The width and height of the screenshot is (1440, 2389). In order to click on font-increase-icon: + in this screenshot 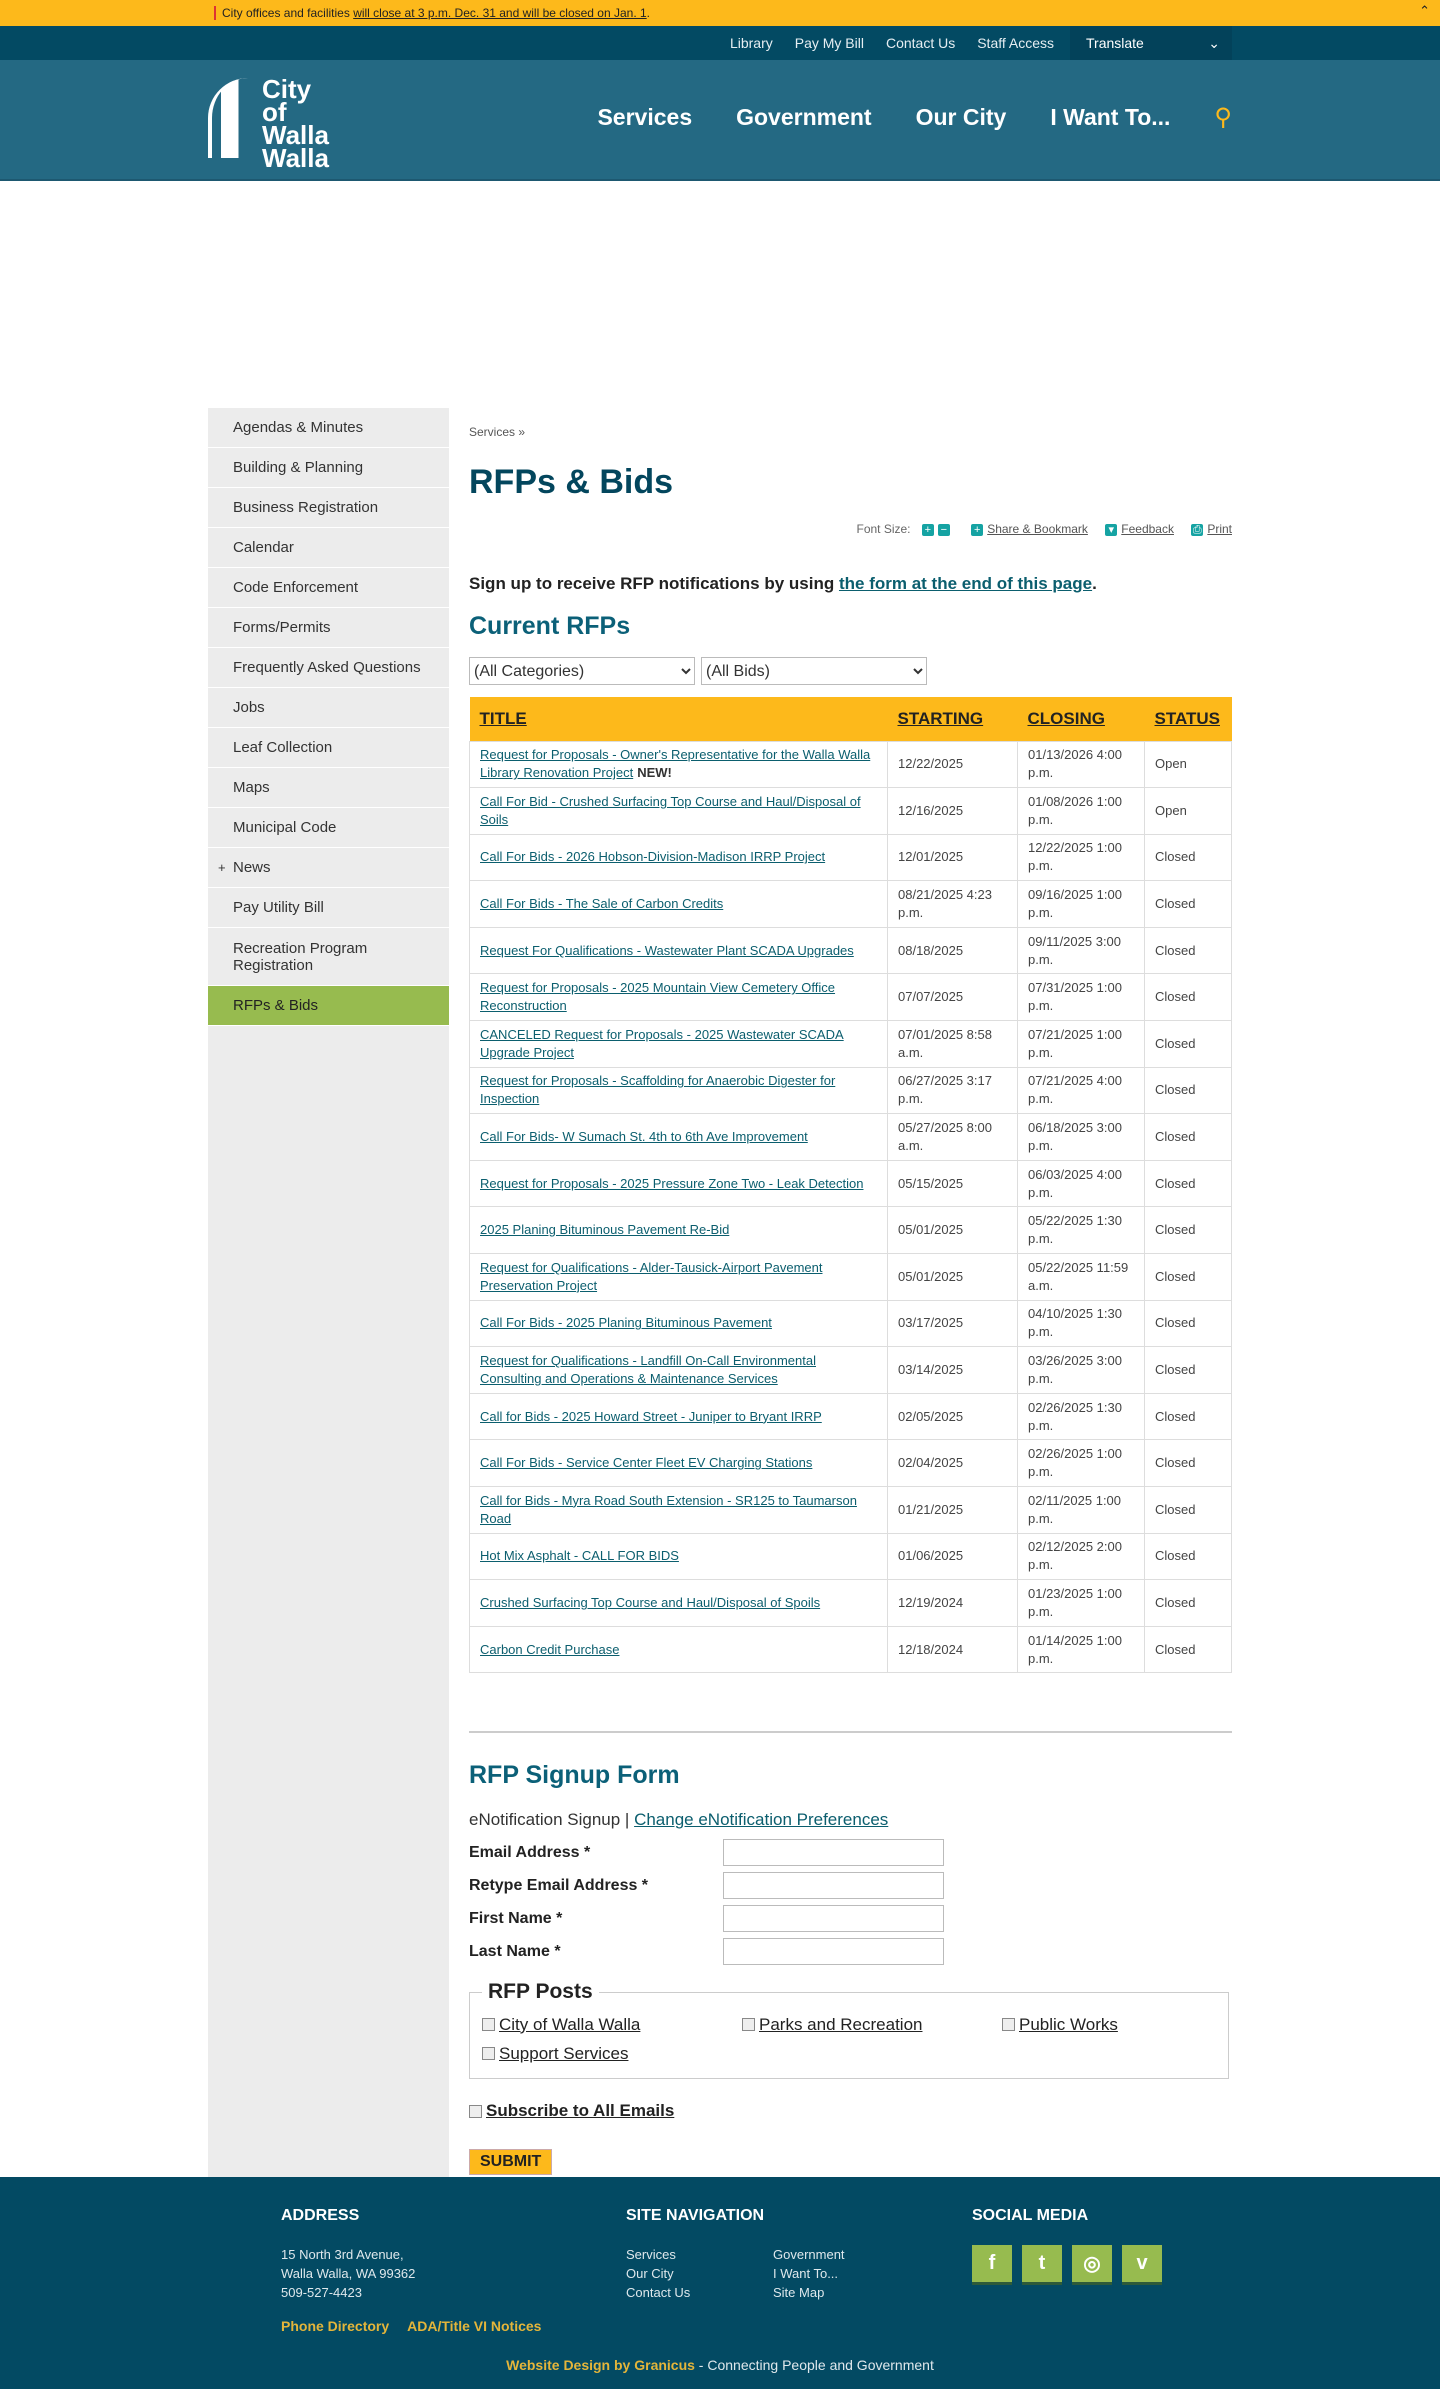, I will do `click(927, 529)`.